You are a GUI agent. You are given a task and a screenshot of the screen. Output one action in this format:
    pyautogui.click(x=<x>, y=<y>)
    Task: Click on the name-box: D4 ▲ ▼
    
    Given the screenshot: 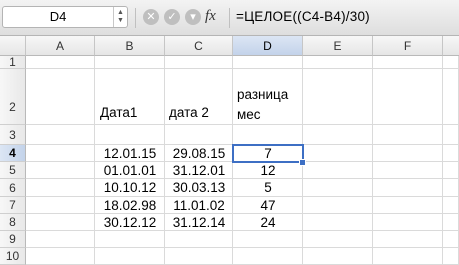 What is the action you would take?
    pyautogui.click(x=65, y=17)
    